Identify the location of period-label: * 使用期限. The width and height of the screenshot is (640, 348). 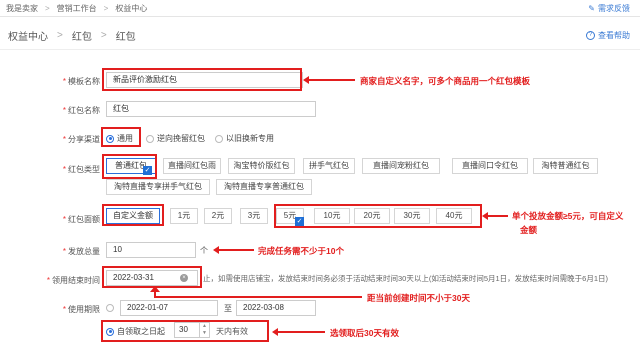
(81, 309).